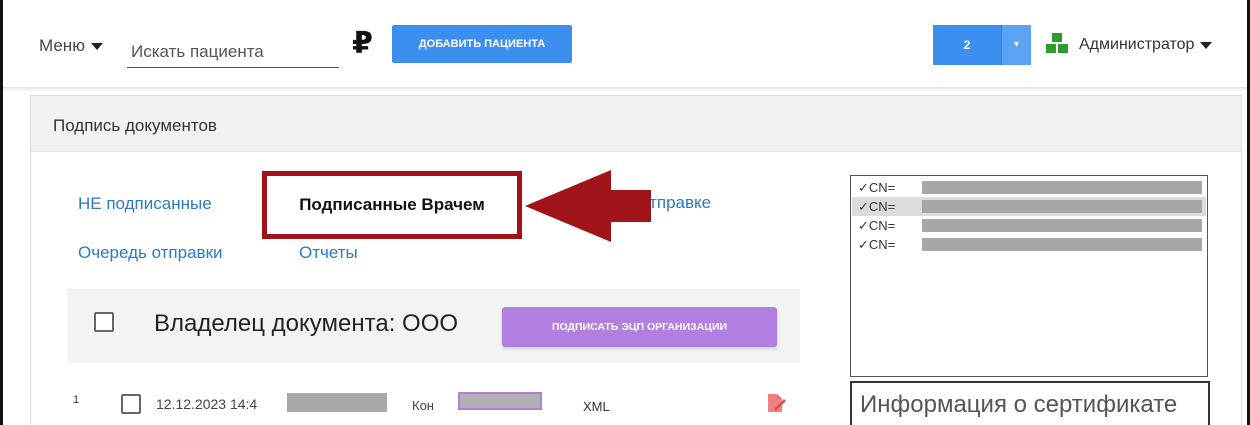  I want to click on redacted-document-badge, so click(500, 401).